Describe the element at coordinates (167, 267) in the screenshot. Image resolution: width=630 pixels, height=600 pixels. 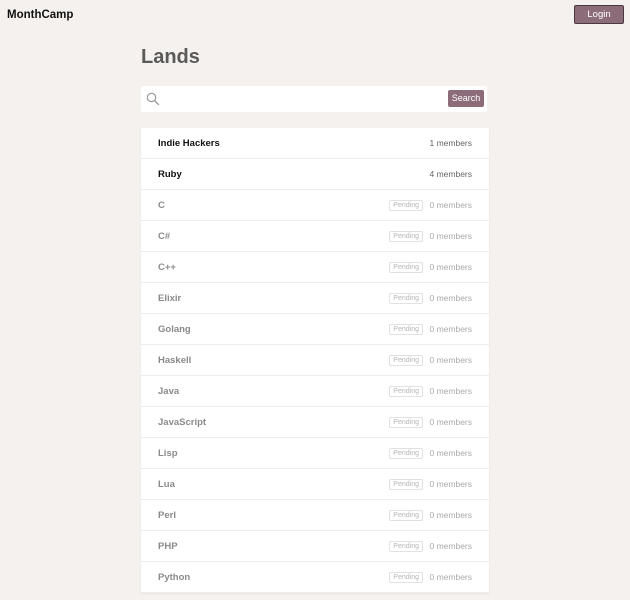
I see `land-name: C++` at that location.